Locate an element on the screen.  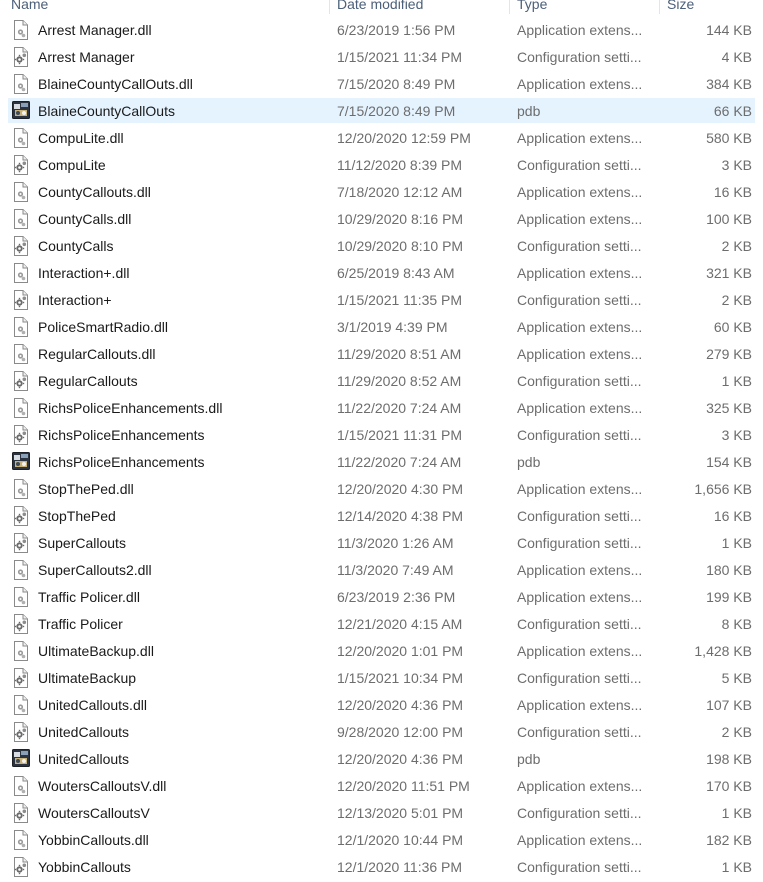
file-name-cell: CountyCalls is located at coordinates (165, 245).